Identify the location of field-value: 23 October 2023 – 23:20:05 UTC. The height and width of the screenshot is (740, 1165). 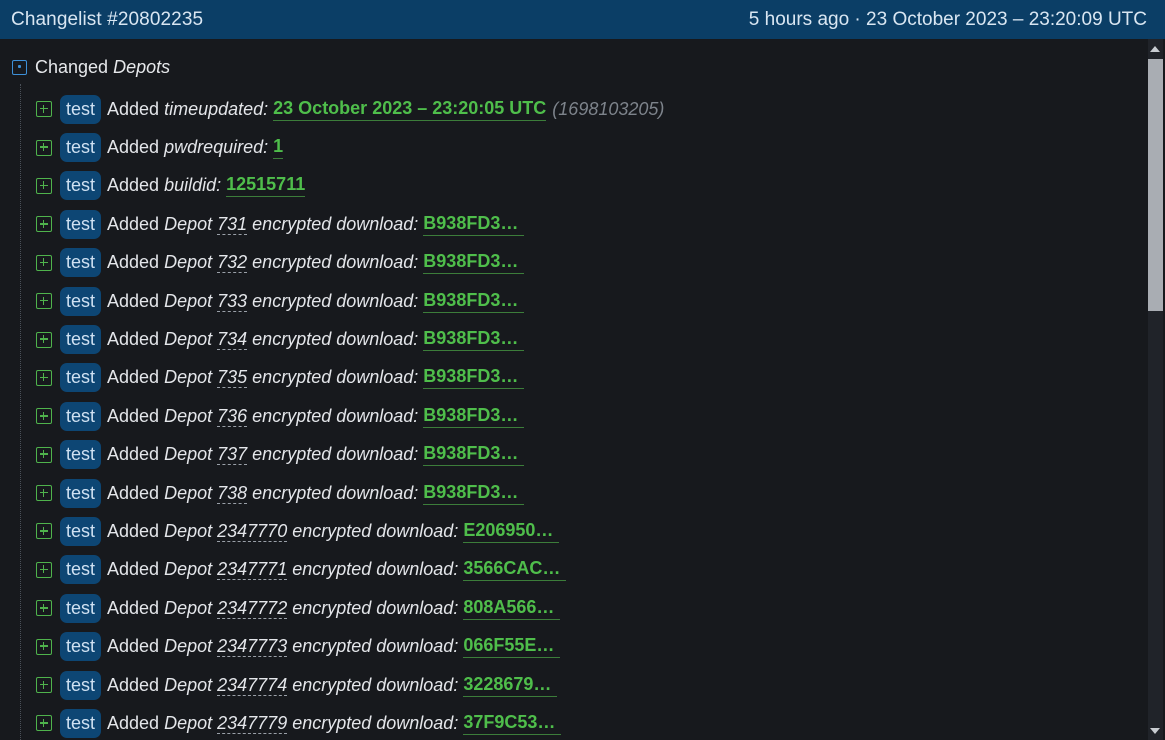
(410, 109).